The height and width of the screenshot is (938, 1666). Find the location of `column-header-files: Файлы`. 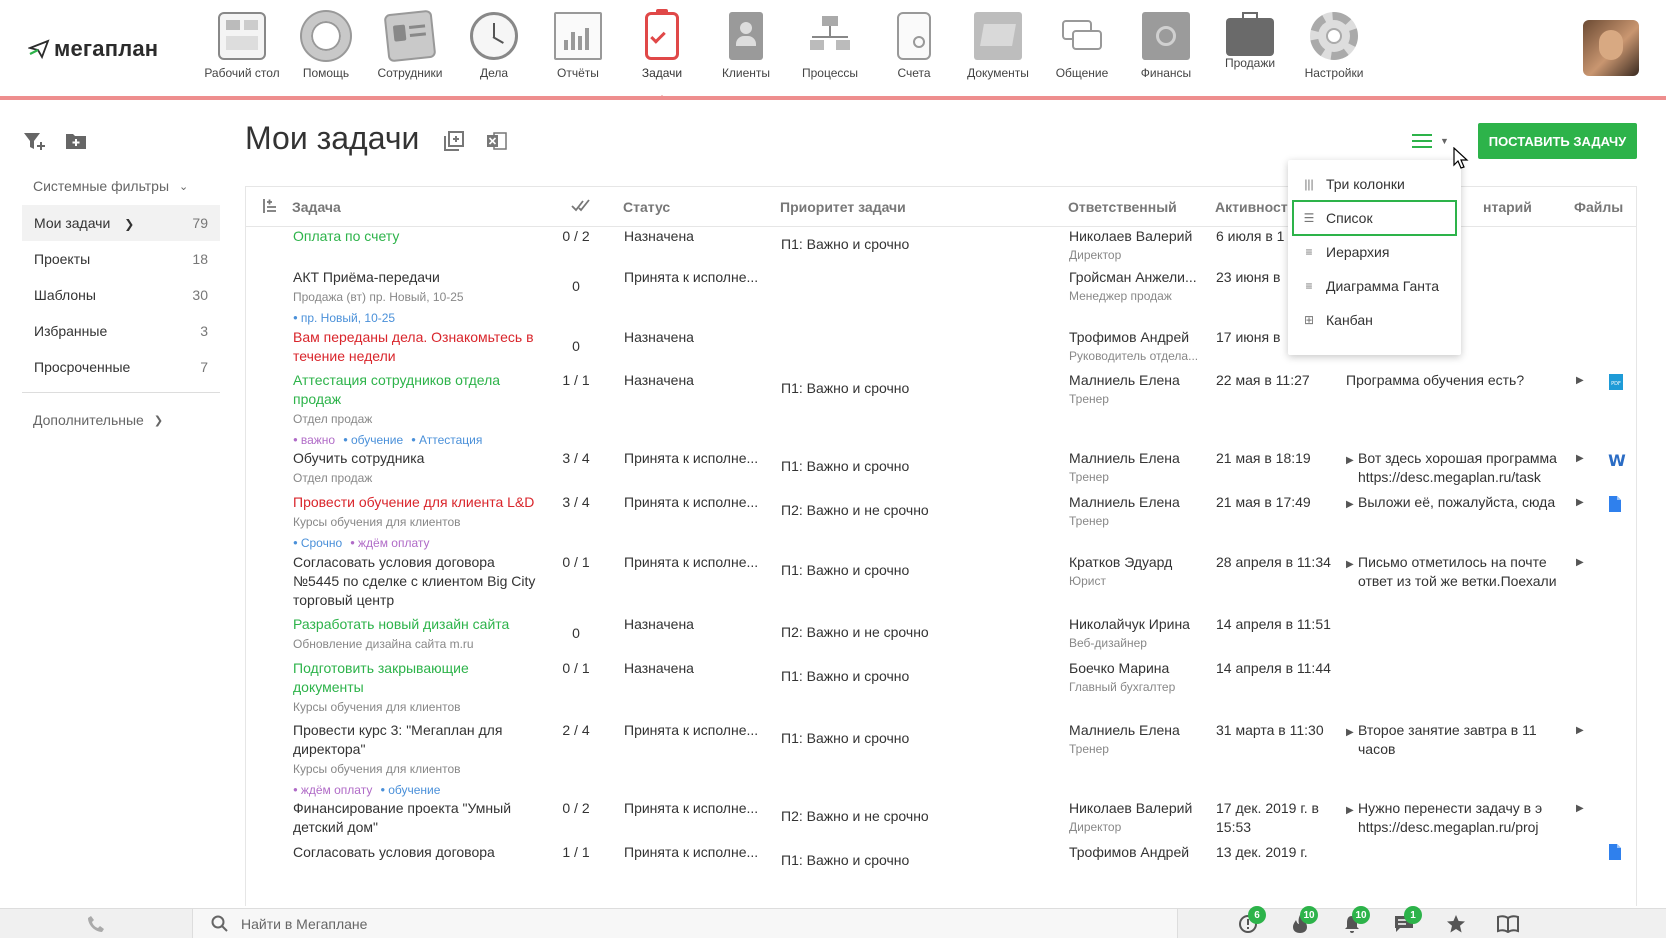

column-header-files: Файлы is located at coordinates (1598, 207).